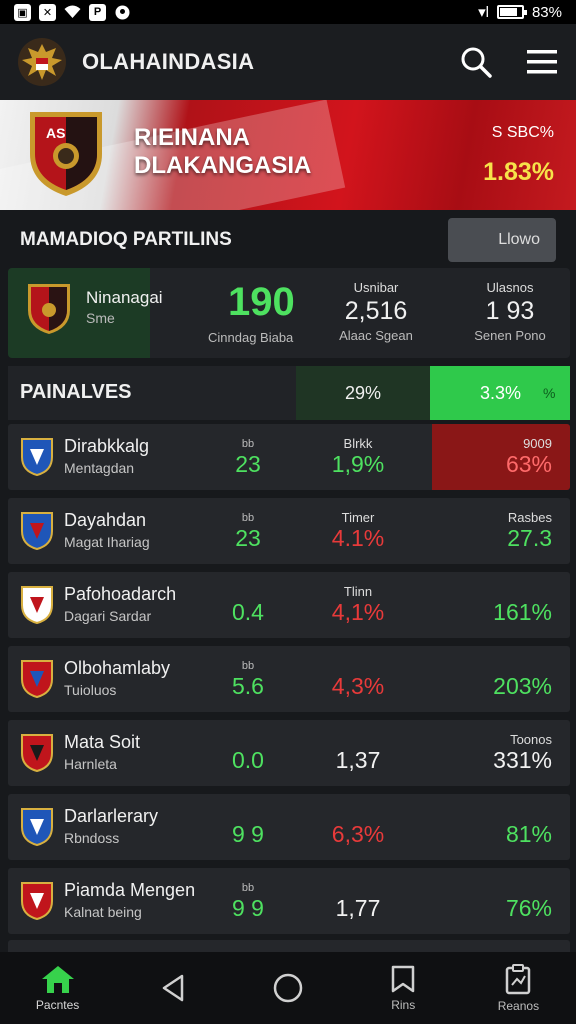  What do you see at coordinates (510, 62) in the screenshot?
I see `app-actions` at bounding box center [510, 62].